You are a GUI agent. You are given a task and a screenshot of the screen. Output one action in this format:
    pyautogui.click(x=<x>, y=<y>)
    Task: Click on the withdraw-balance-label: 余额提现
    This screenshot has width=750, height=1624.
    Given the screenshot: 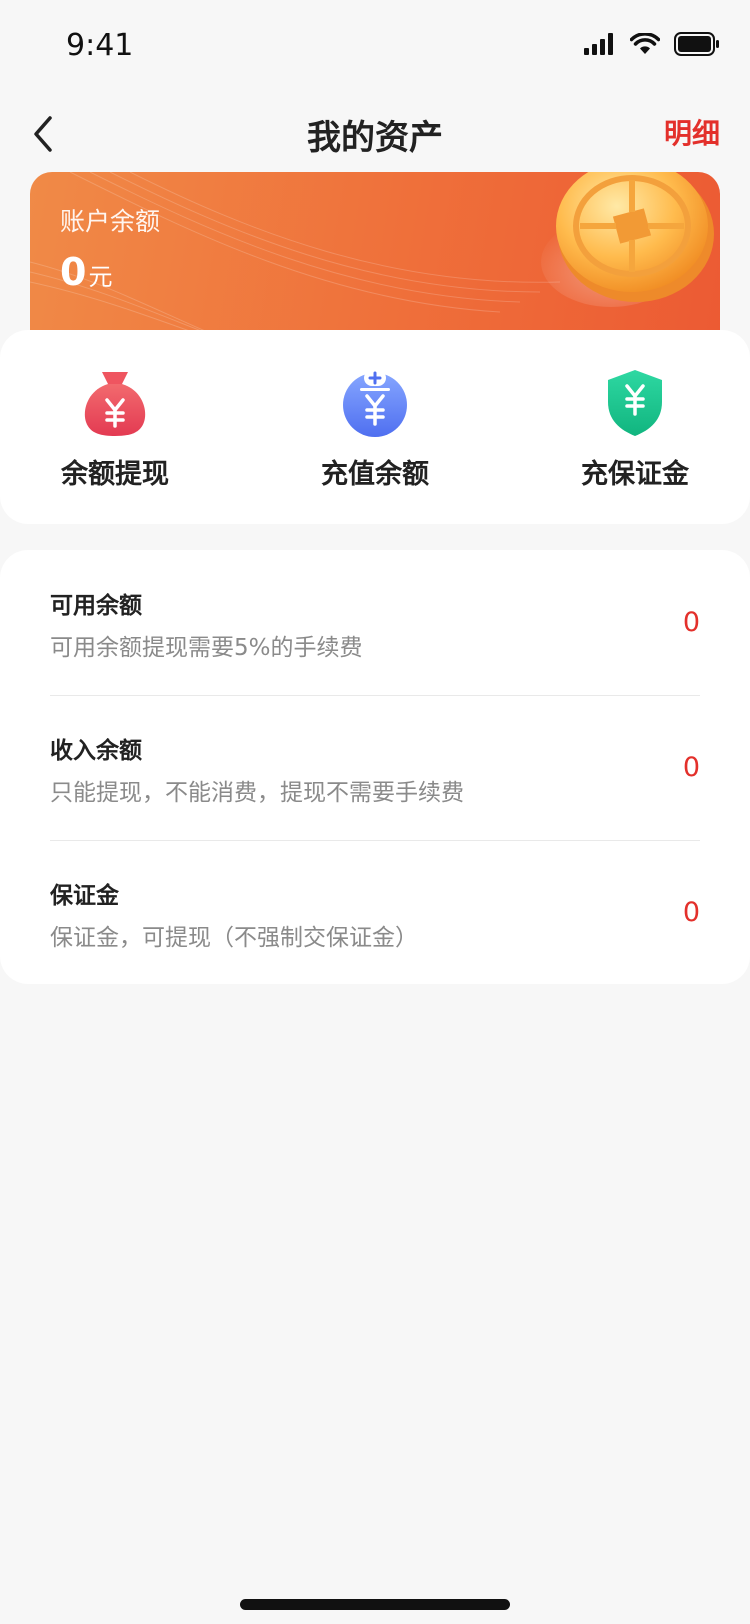 What is the action you would take?
    pyautogui.click(x=115, y=474)
    